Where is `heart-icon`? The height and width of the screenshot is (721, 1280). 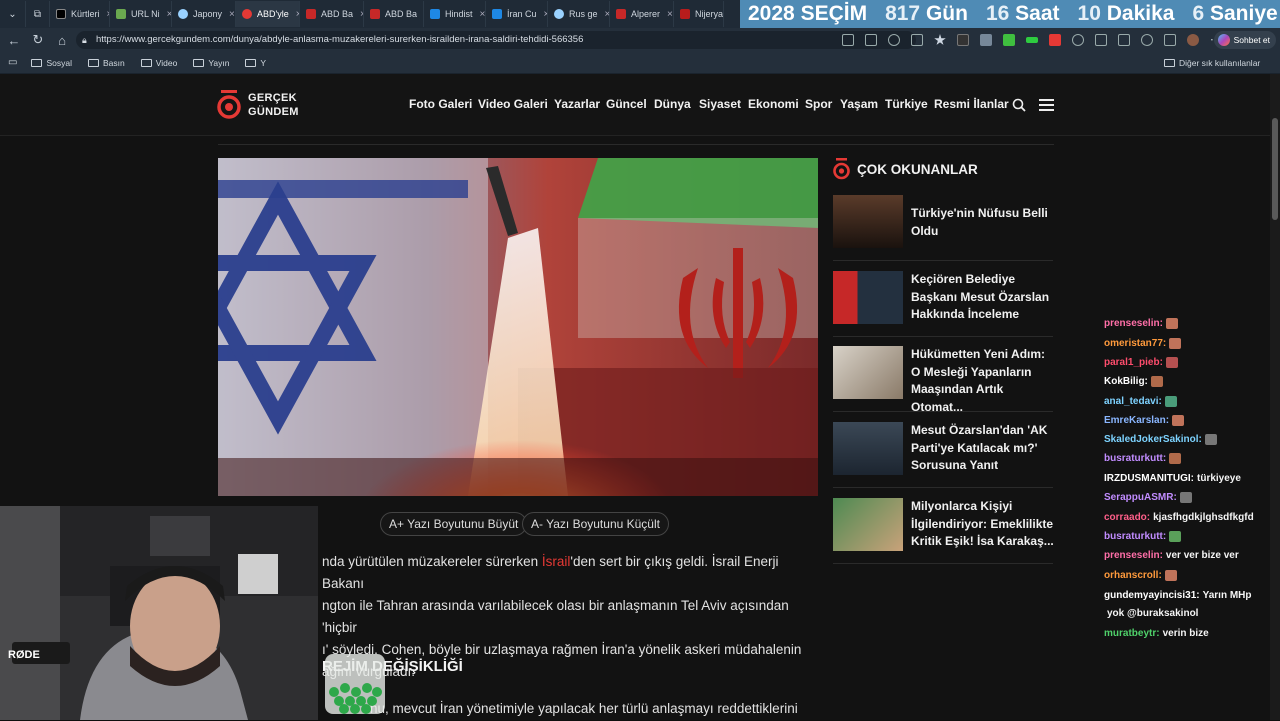
heart-icon is located at coordinates (1147, 40).